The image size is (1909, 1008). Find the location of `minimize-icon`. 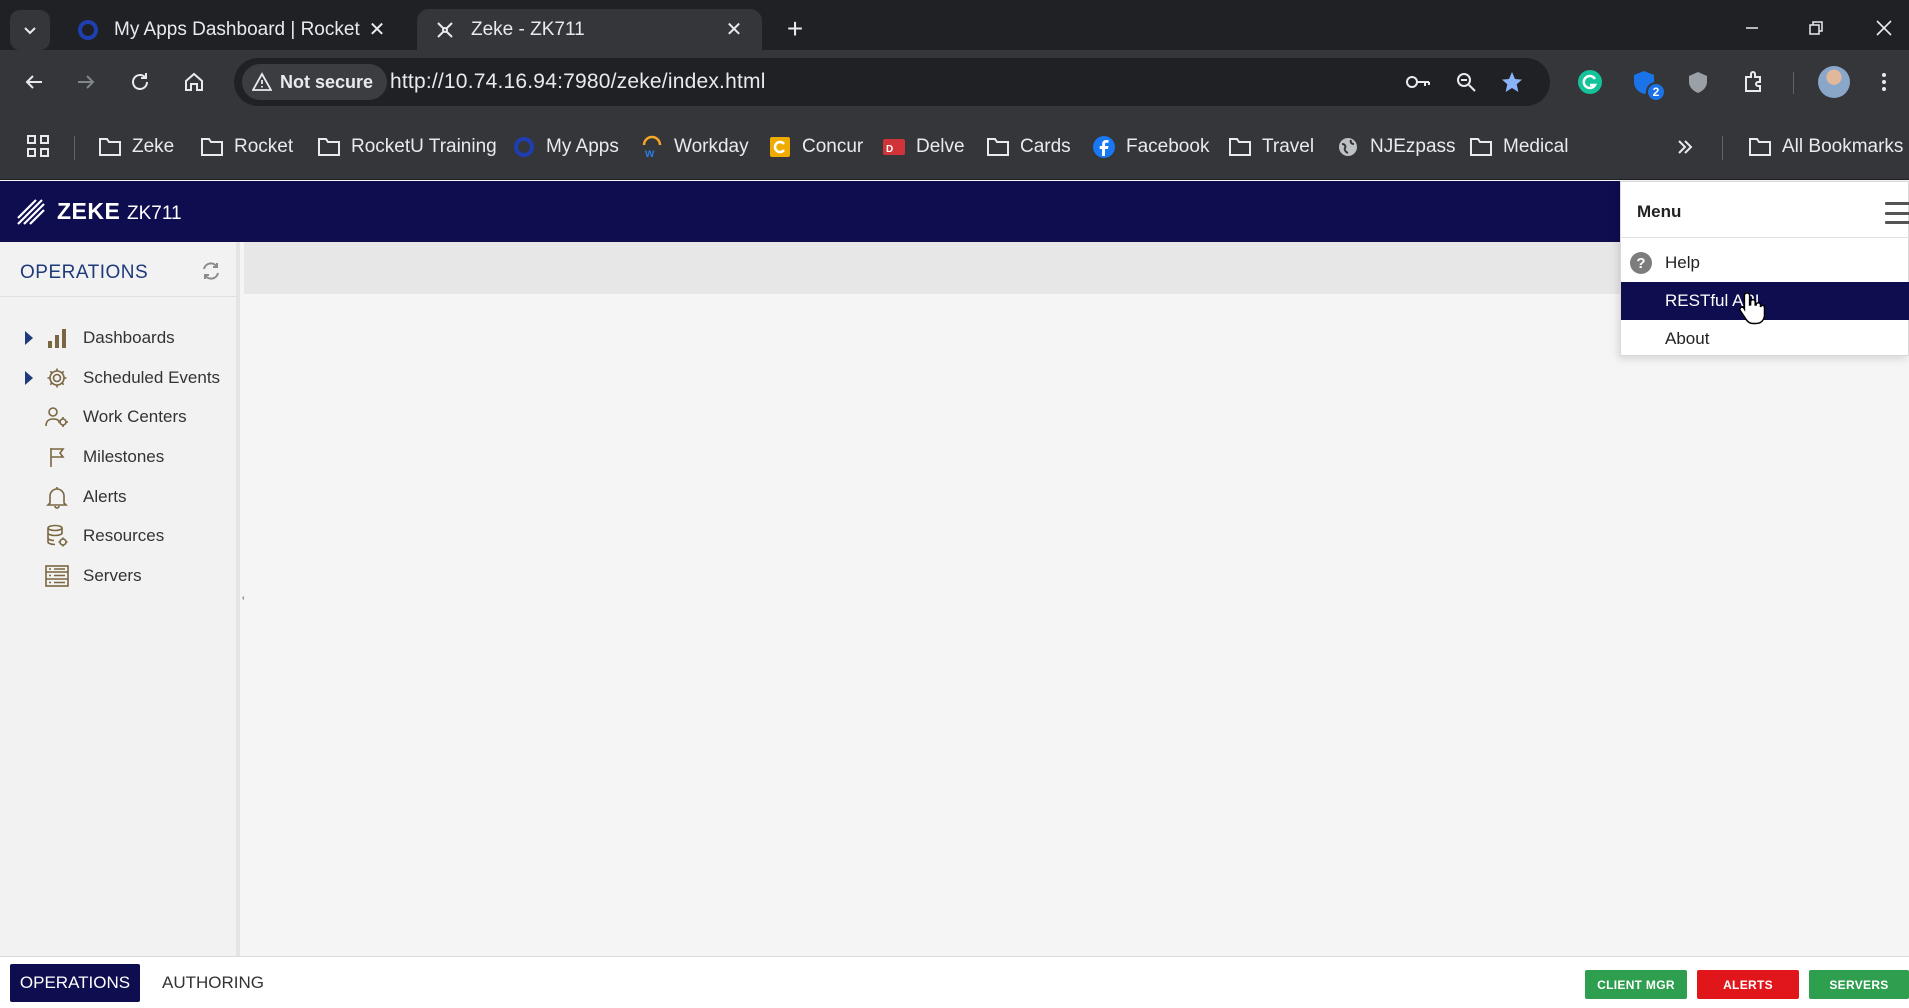

minimize-icon is located at coordinates (1752, 28).